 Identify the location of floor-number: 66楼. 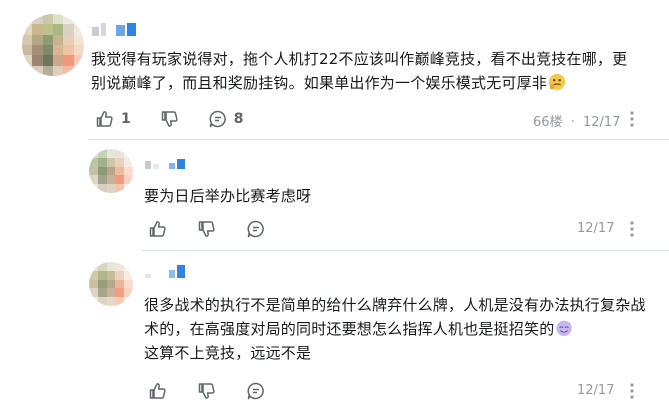
(548, 122).